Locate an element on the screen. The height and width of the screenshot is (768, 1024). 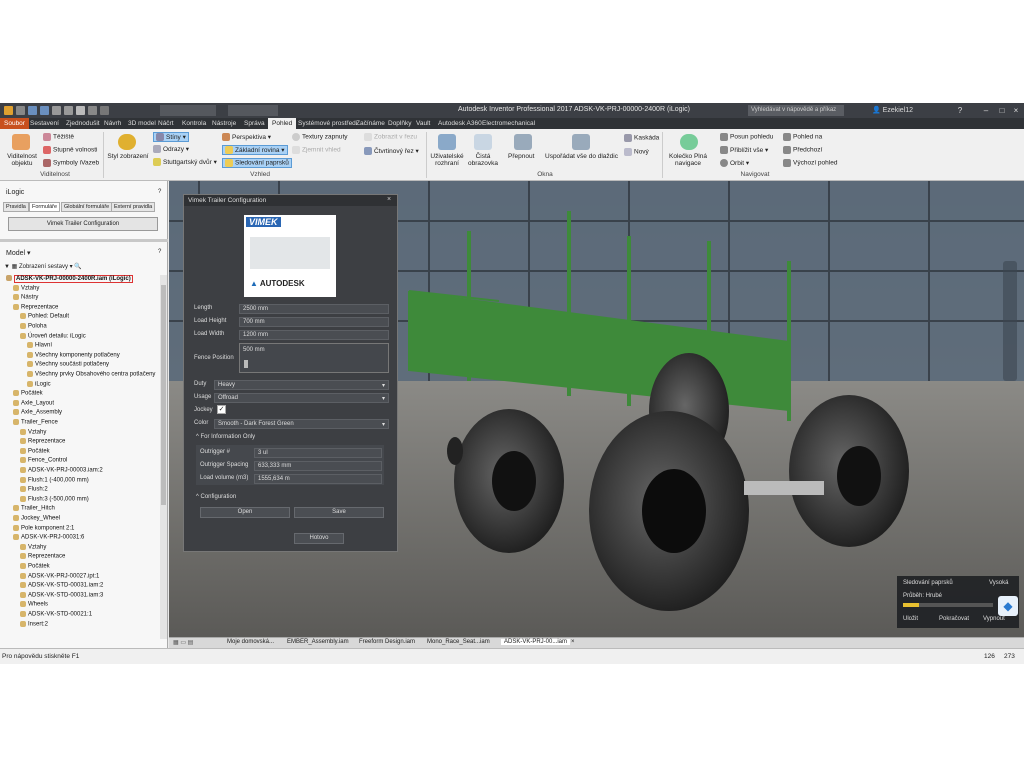
save-button: Save is located at coordinates (339, 512).